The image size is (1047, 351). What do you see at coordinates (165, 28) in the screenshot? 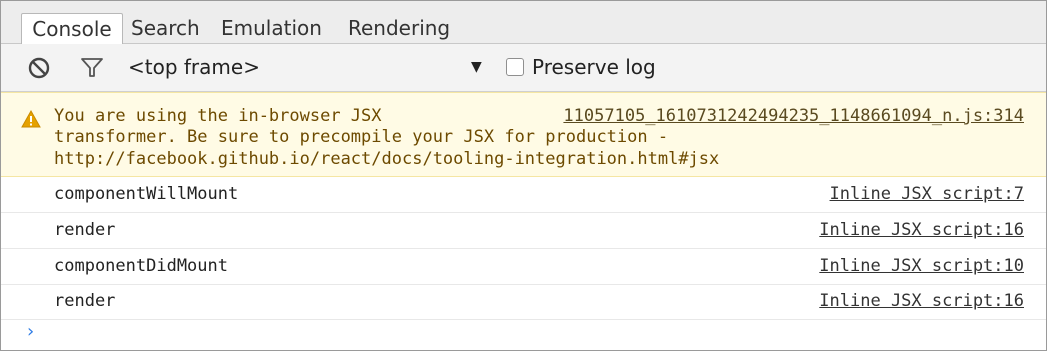
I see `tab-search: Search` at bounding box center [165, 28].